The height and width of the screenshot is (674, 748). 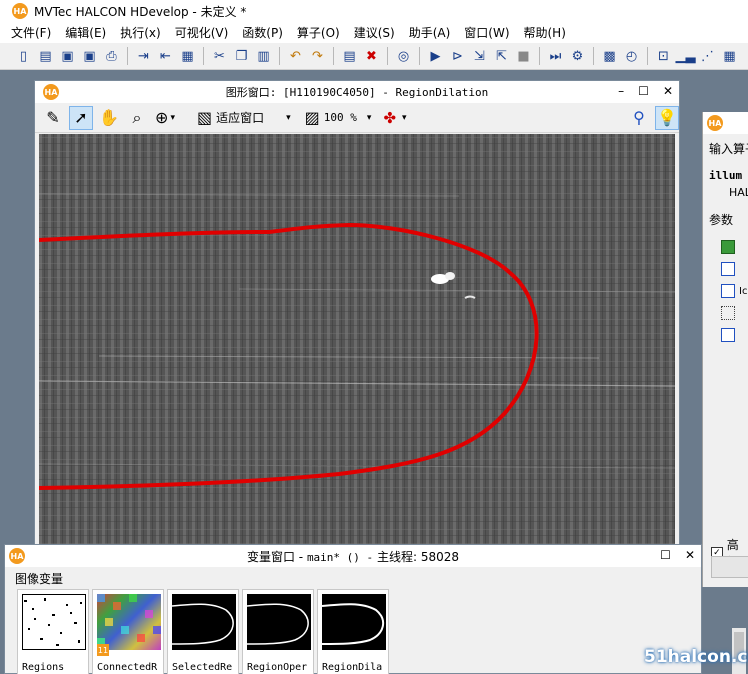 What do you see at coordinates (479, 56) in the screenshot?
I see `step-into-icon: ⇲` at bounding box center [479, 56].